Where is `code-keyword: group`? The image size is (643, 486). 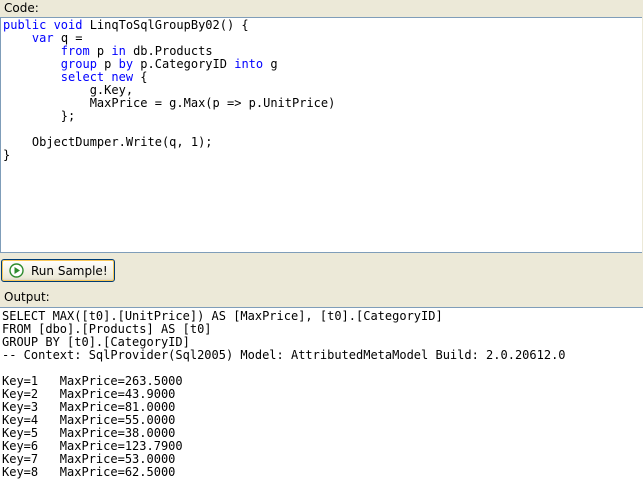 code-keyword: group is located at coordinates (78, 64).